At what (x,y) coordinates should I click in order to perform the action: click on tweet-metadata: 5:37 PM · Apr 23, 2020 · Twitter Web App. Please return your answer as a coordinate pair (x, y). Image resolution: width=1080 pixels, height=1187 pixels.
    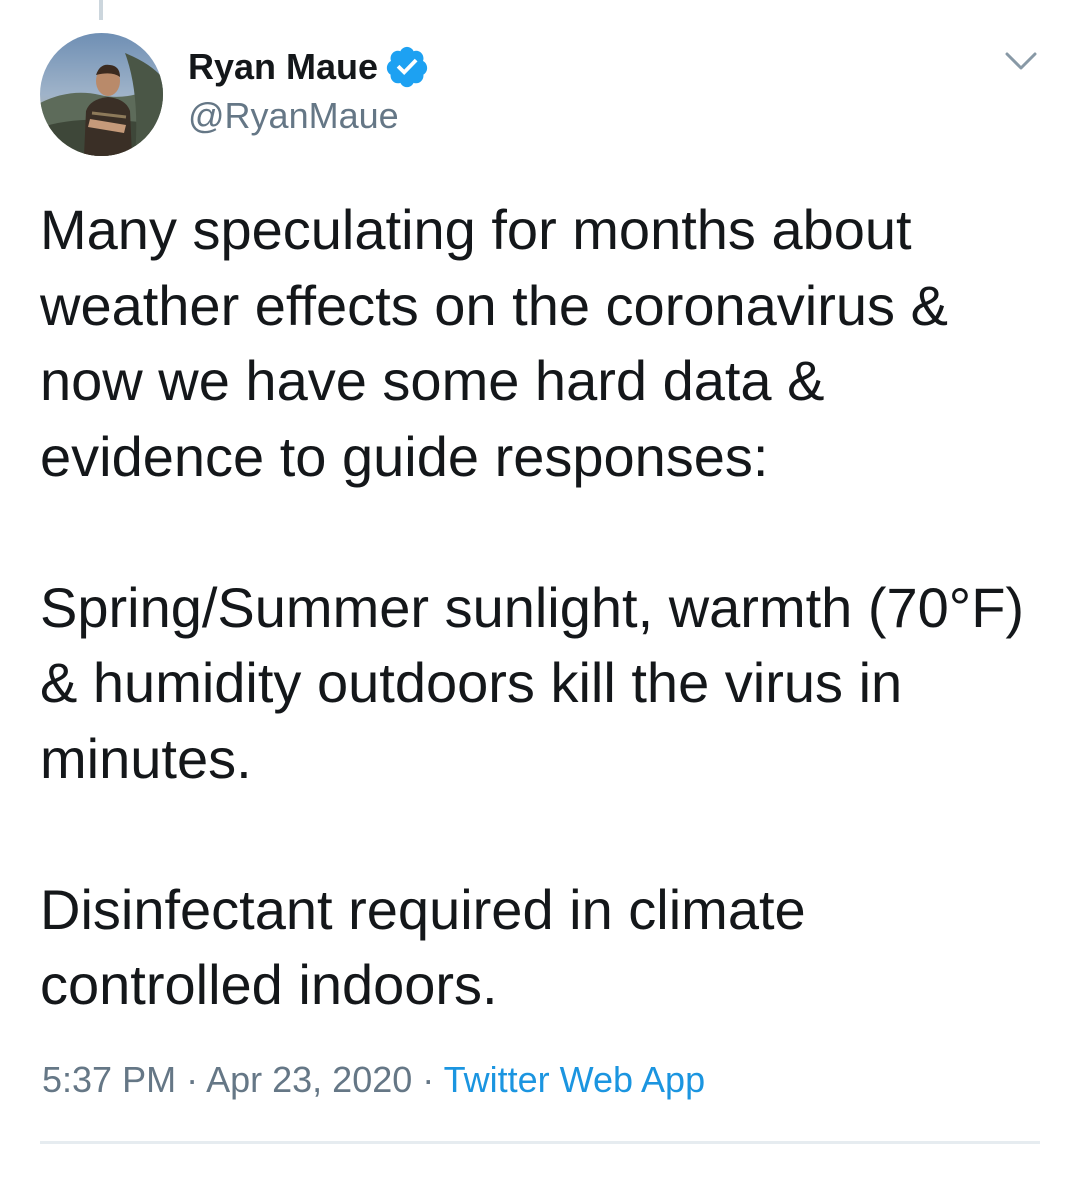
    Looking at the image, I should click on (373, 1080).